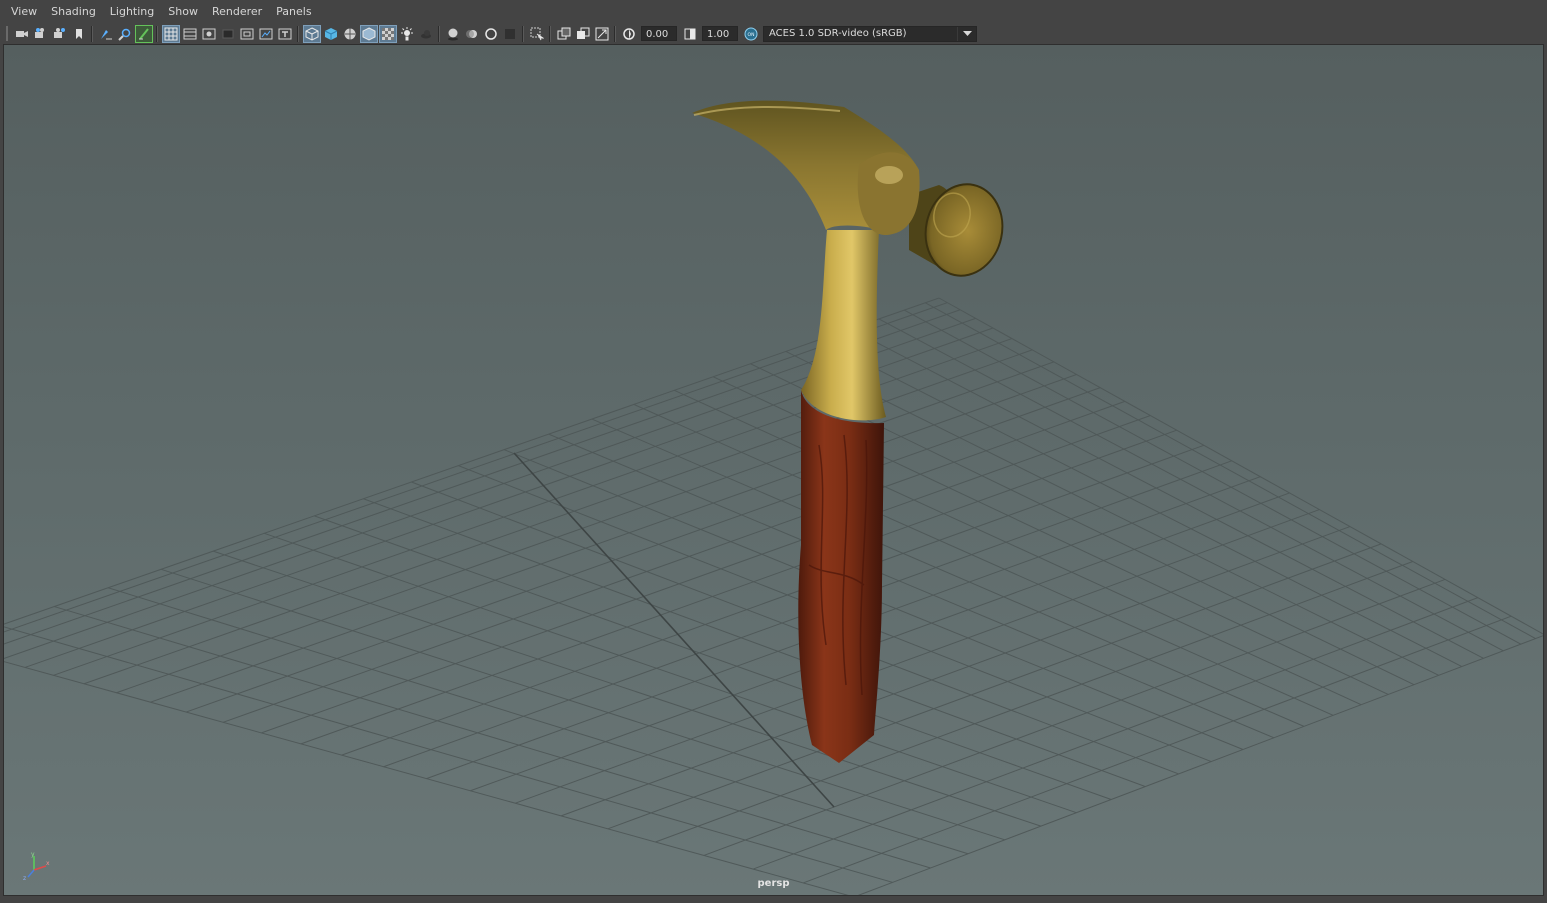 Image resolution: width=1547 pixels, height=903 pixels. I want to click on grid-axis-x, so click(674, 630).